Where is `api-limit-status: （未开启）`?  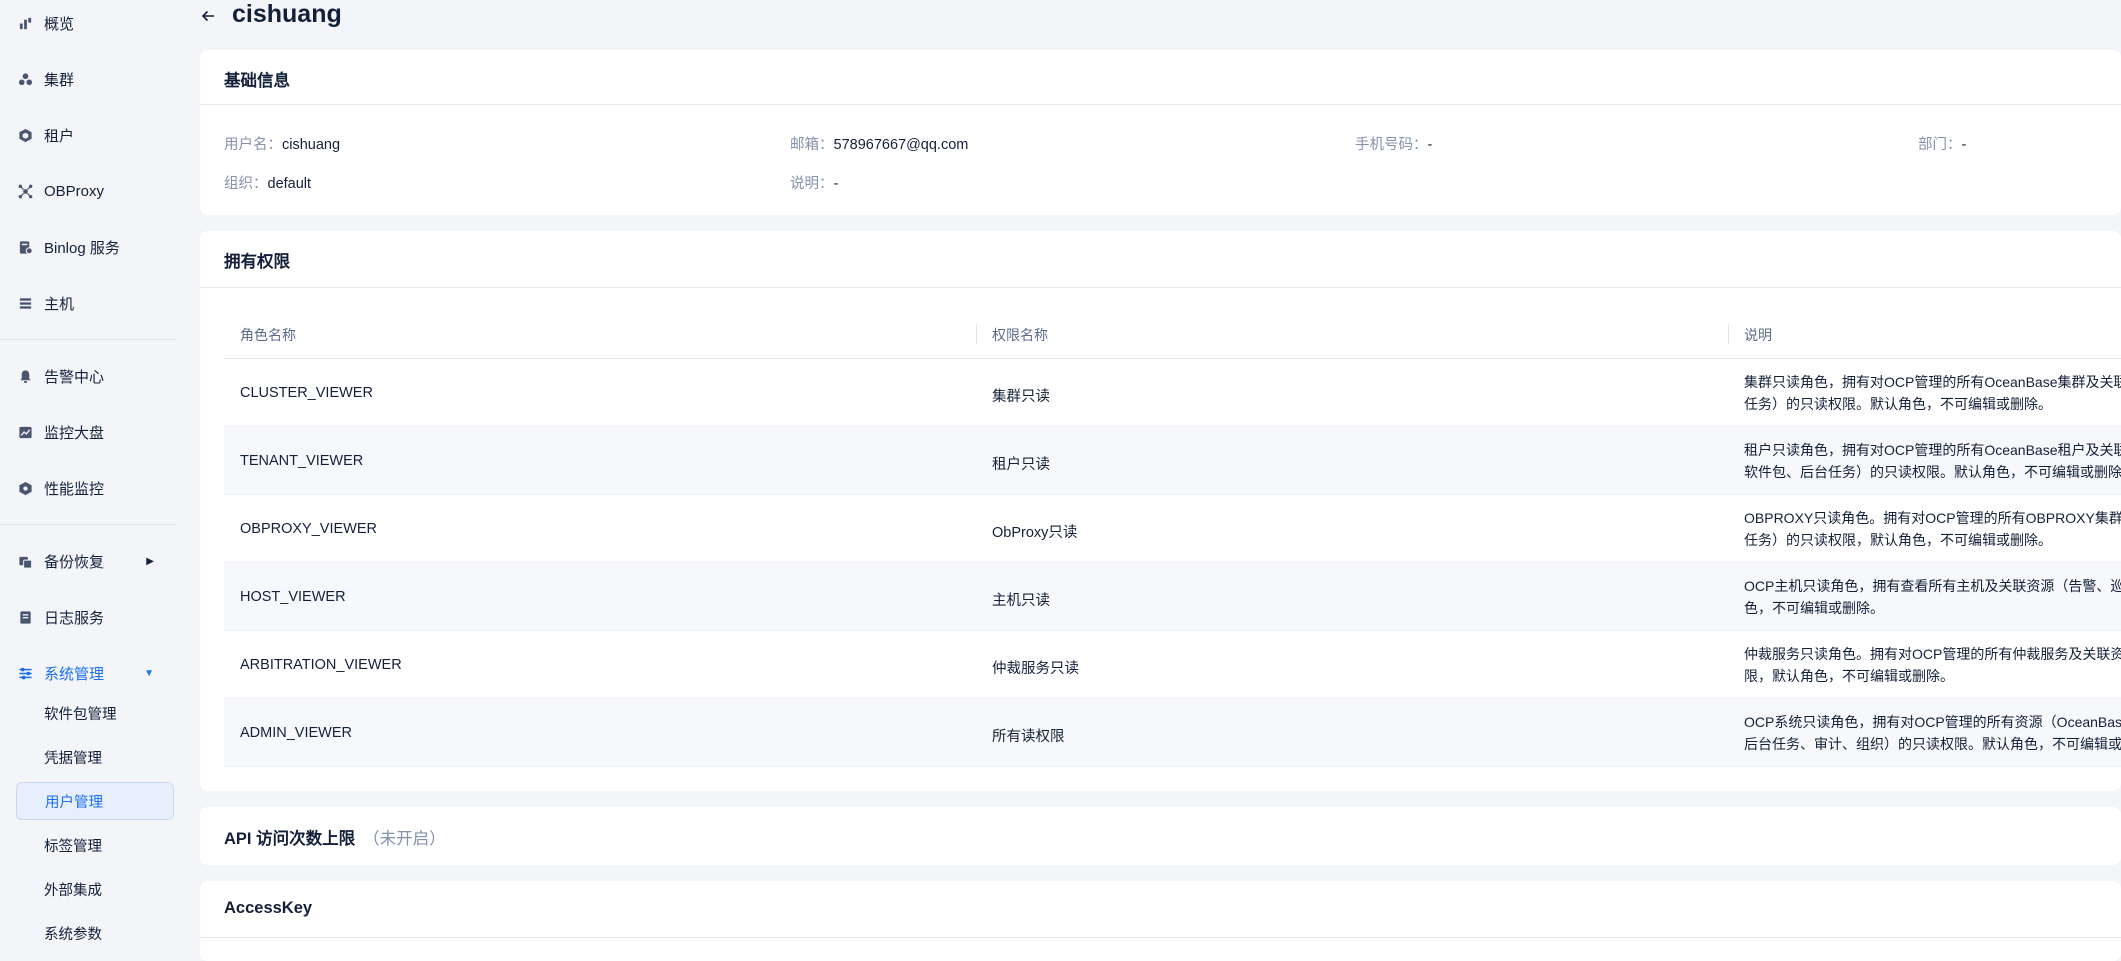 api-limit-status: （未开启） is located at coordinates (404, 839).